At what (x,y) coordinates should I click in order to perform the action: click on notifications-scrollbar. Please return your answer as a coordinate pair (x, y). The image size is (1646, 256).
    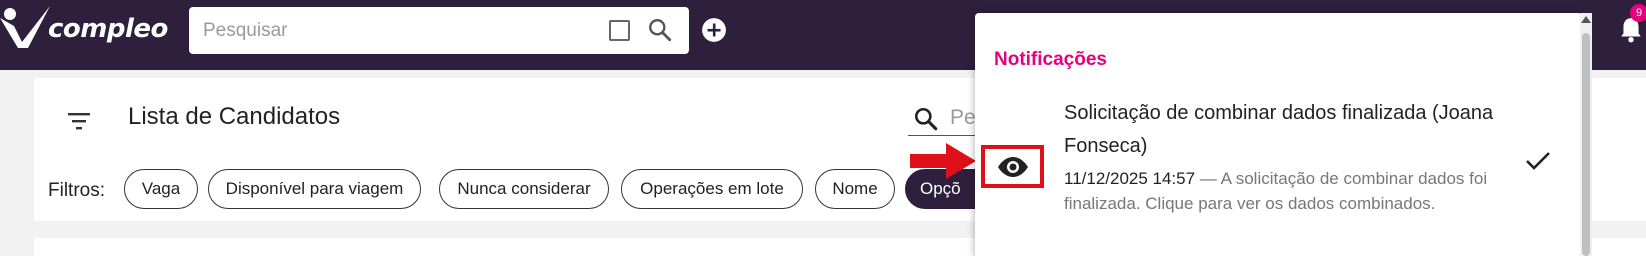
    Looking at the image, I should click on (1586, 134).